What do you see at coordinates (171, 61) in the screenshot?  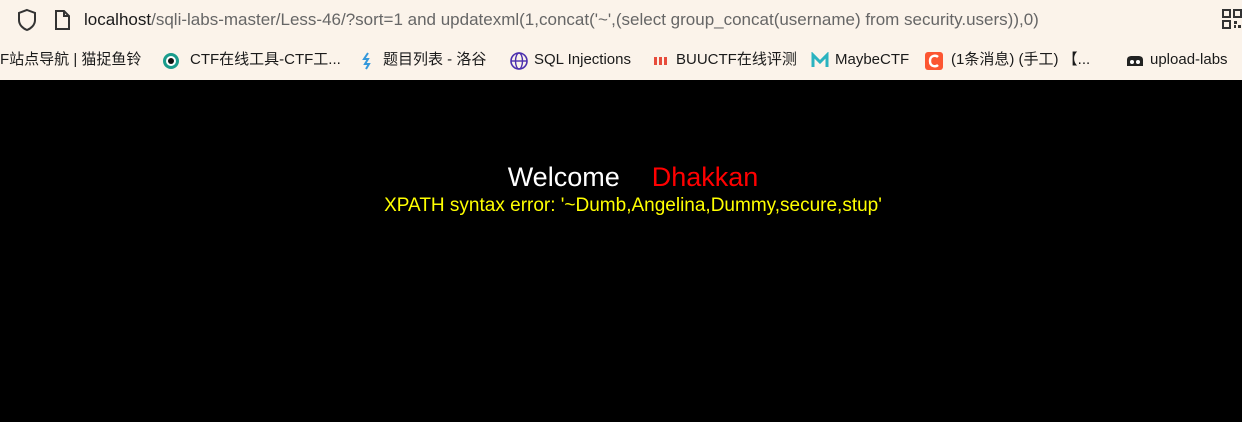 I see `eye-icon` at bounding box center [171, 61].